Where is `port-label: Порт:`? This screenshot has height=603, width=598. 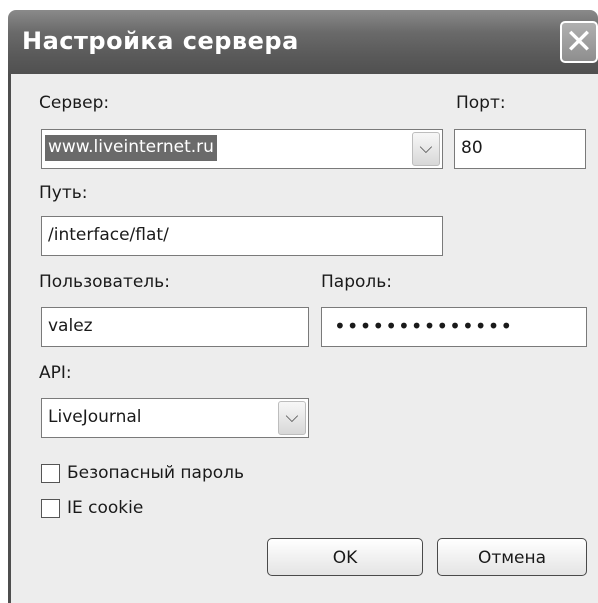 port-label: Порт: is located at coordinates (481, 103).